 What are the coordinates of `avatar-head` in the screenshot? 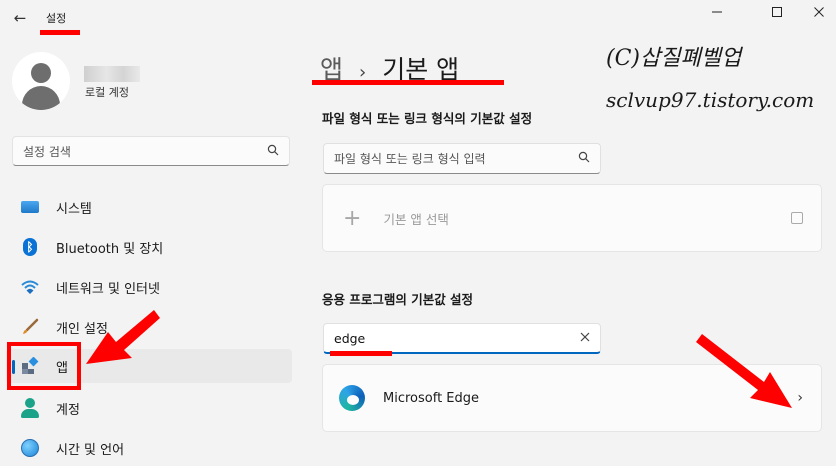 It's located at (41, 73).